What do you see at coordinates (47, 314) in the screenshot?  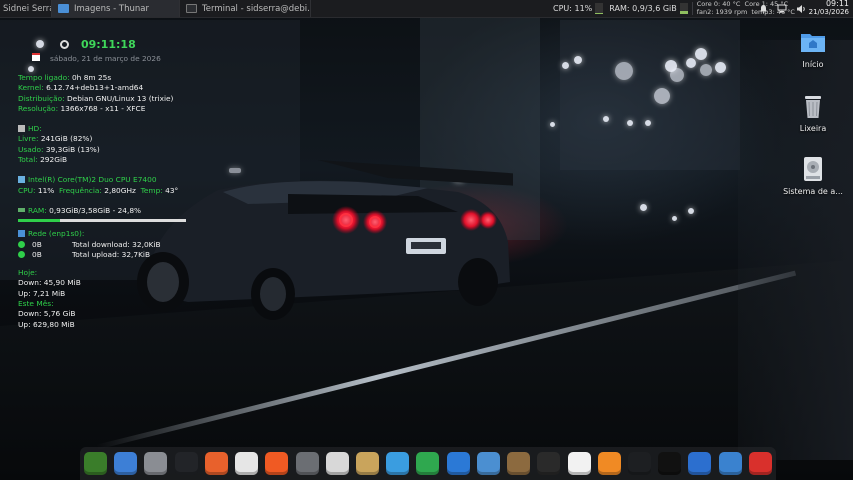 I see `month-download: Down: 5,76 GiB` at bounding box center [47, 314].